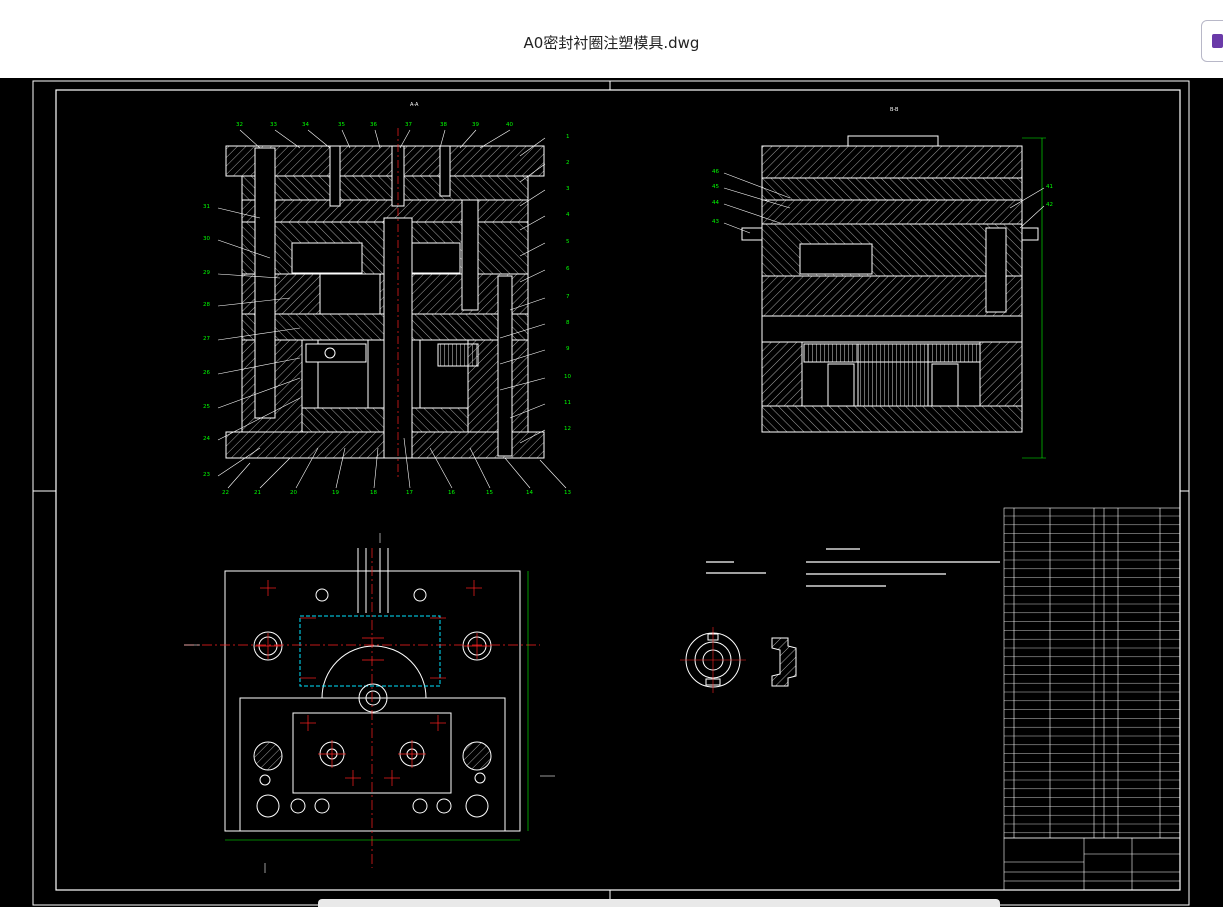 This screenshot has width=1223, height=907. I want to click on corner-button, so click(1212, 41).